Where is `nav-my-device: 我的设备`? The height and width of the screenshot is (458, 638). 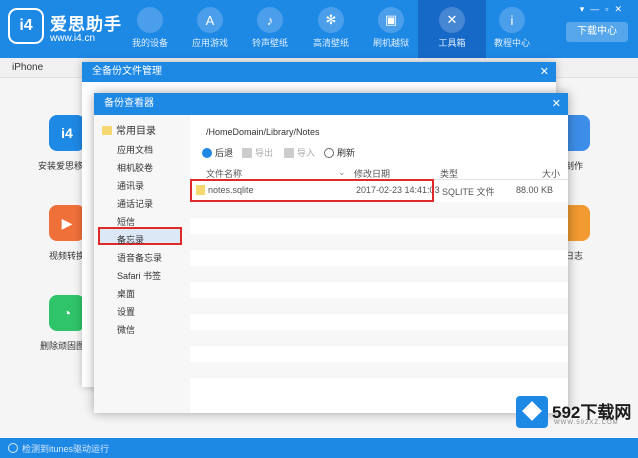 nav-my-device: 我的设备 is located at coordinates (150, 29).